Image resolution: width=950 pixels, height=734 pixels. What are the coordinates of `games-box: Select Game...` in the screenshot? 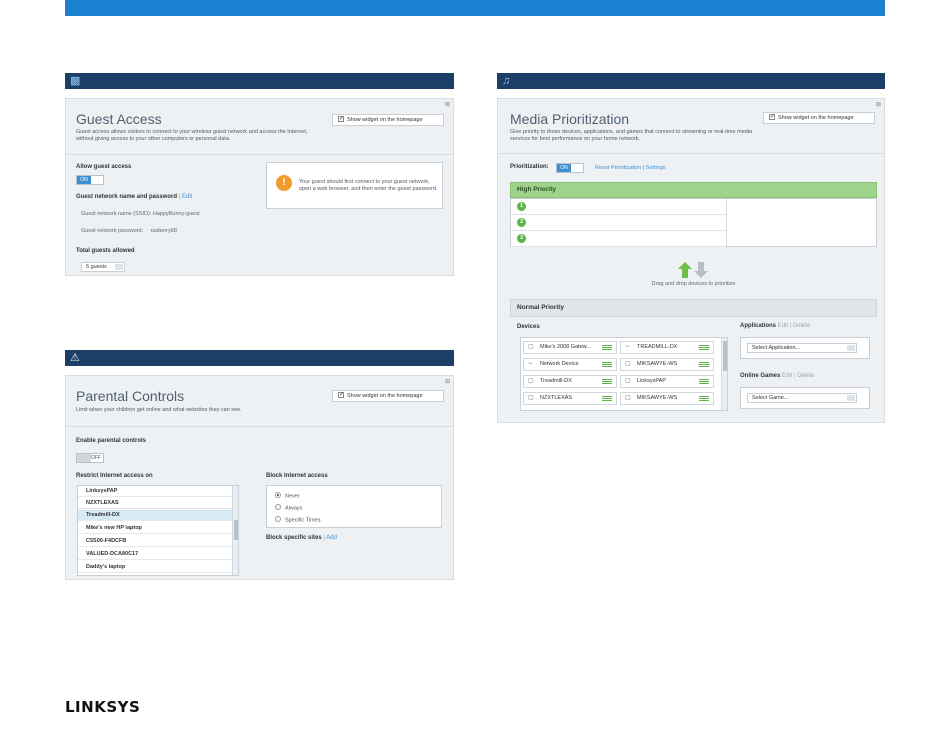 It's located at (805, 398).